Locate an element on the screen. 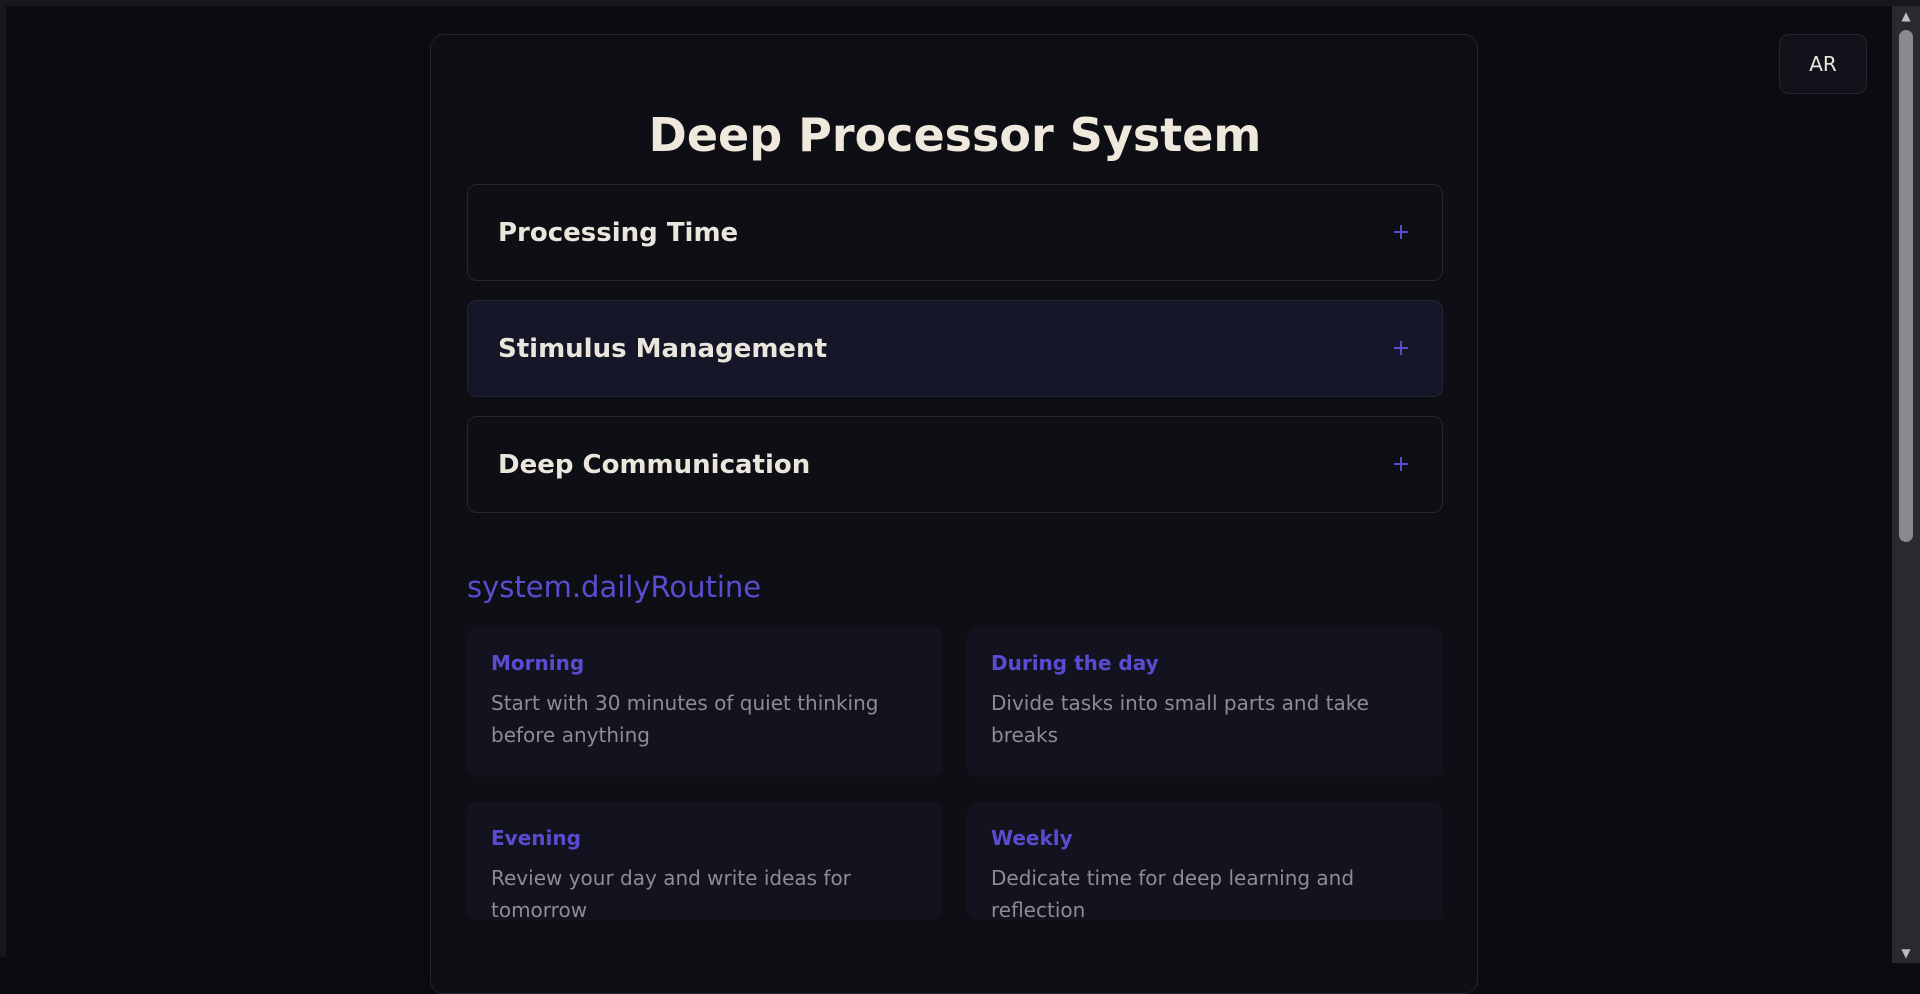 This screenshot has height=994, width=1920. routine-title: Evening is located at coordinates (536, 838).